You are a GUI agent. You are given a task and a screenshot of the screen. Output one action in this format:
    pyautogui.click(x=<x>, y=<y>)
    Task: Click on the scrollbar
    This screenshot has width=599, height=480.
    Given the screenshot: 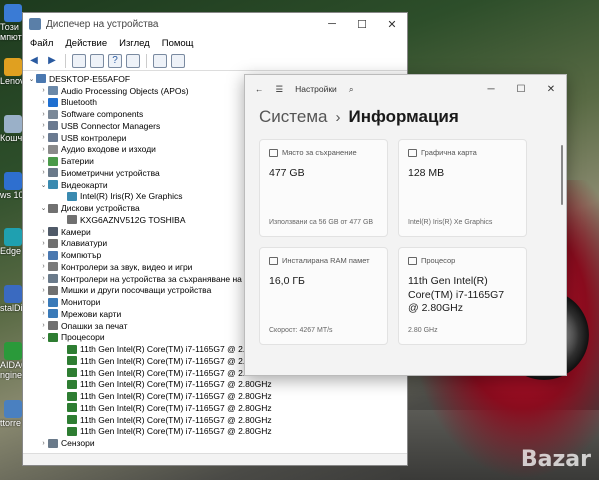 What is the action you would take?
    pyautogui.click(x=562, y=175)
    